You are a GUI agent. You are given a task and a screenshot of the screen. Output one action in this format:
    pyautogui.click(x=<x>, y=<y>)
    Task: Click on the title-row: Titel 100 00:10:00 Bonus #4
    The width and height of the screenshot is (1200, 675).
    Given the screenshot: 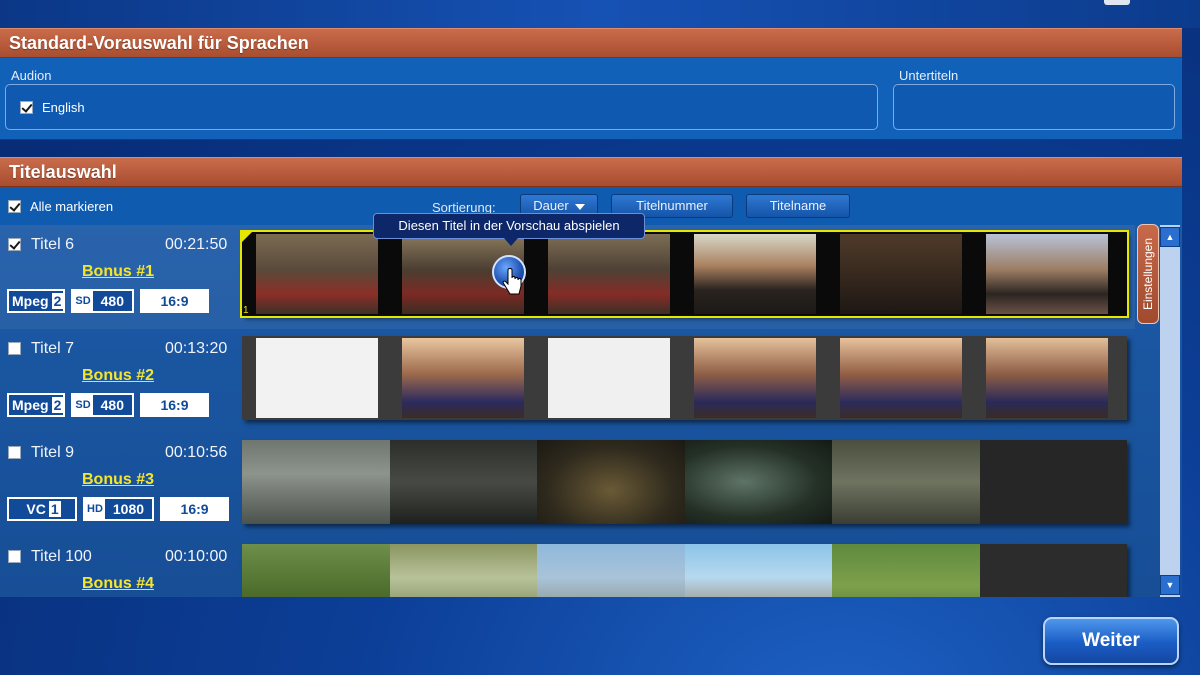 What is the action you would take?
    pyautogui.click(x=567, y=567)
    